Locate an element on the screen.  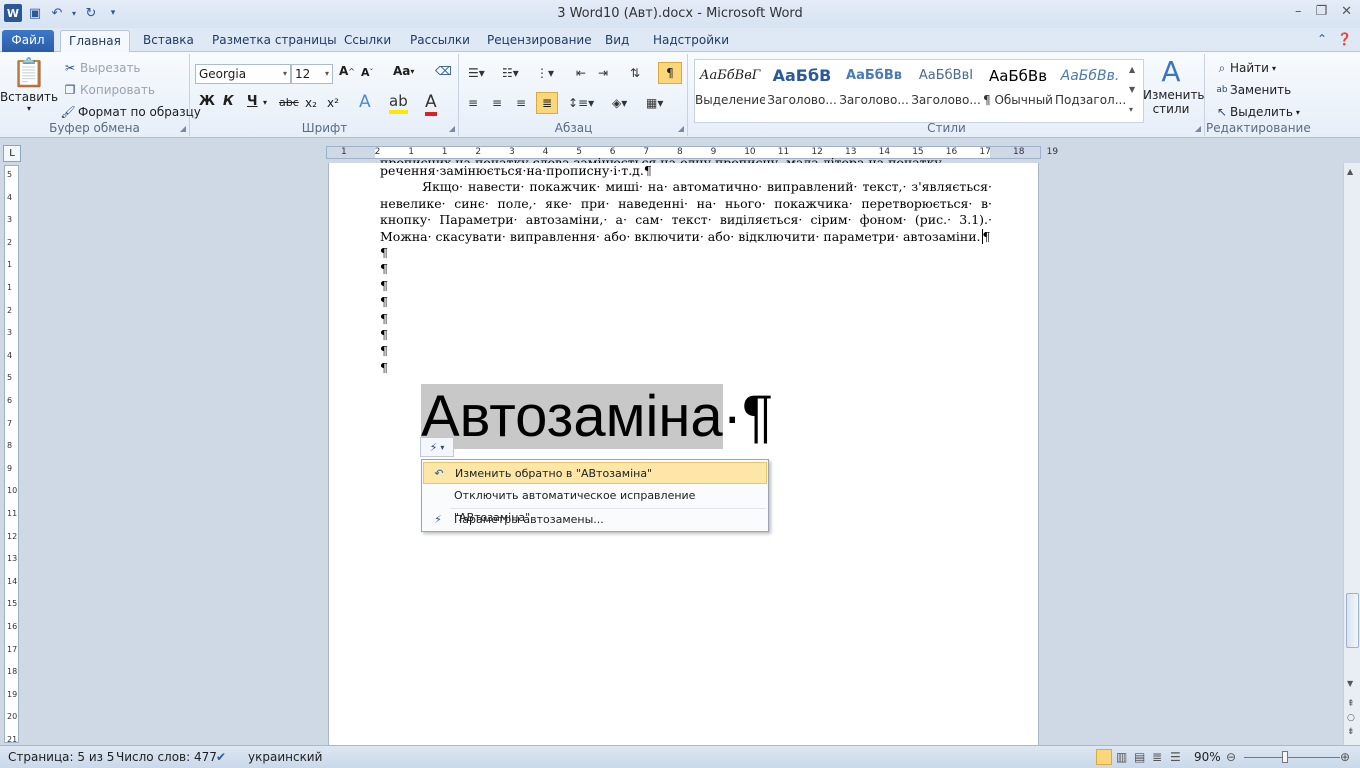
underline-button: Ч is located at coordinates (252, 101).